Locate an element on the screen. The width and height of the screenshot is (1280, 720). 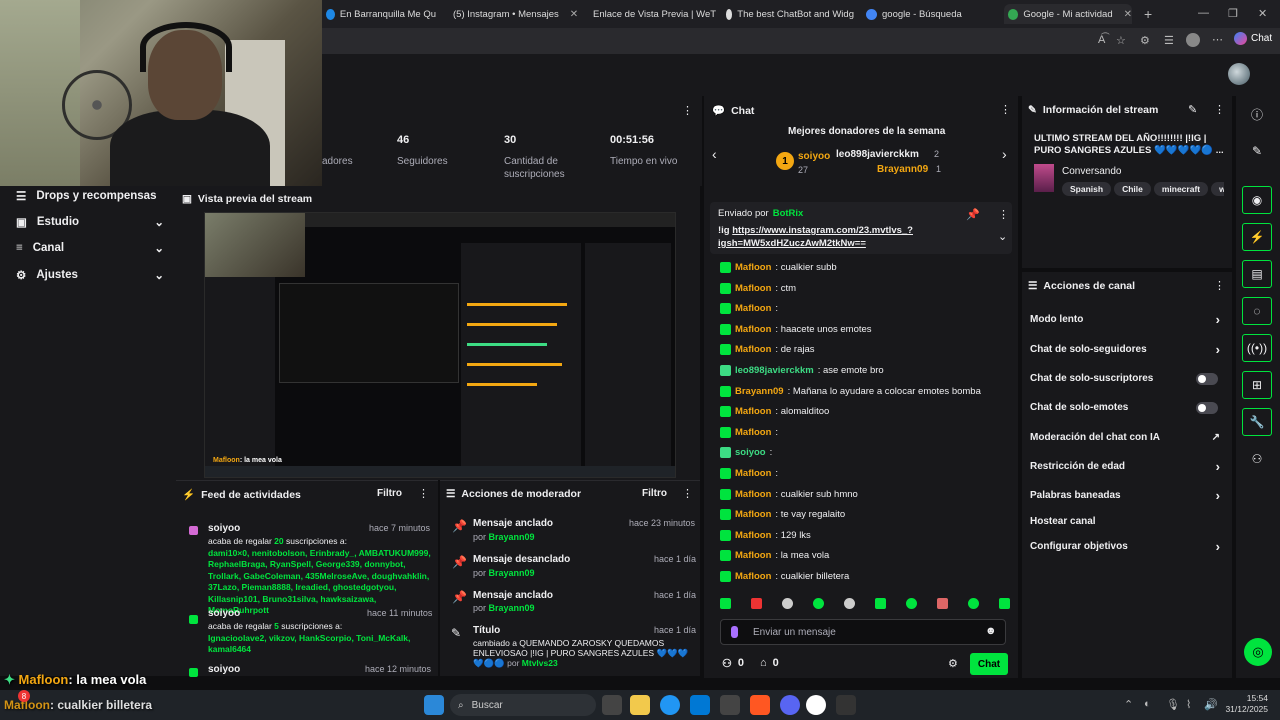
channel-action-item: Chat de solo-seguidores › is located at coordinates (1128, 349).